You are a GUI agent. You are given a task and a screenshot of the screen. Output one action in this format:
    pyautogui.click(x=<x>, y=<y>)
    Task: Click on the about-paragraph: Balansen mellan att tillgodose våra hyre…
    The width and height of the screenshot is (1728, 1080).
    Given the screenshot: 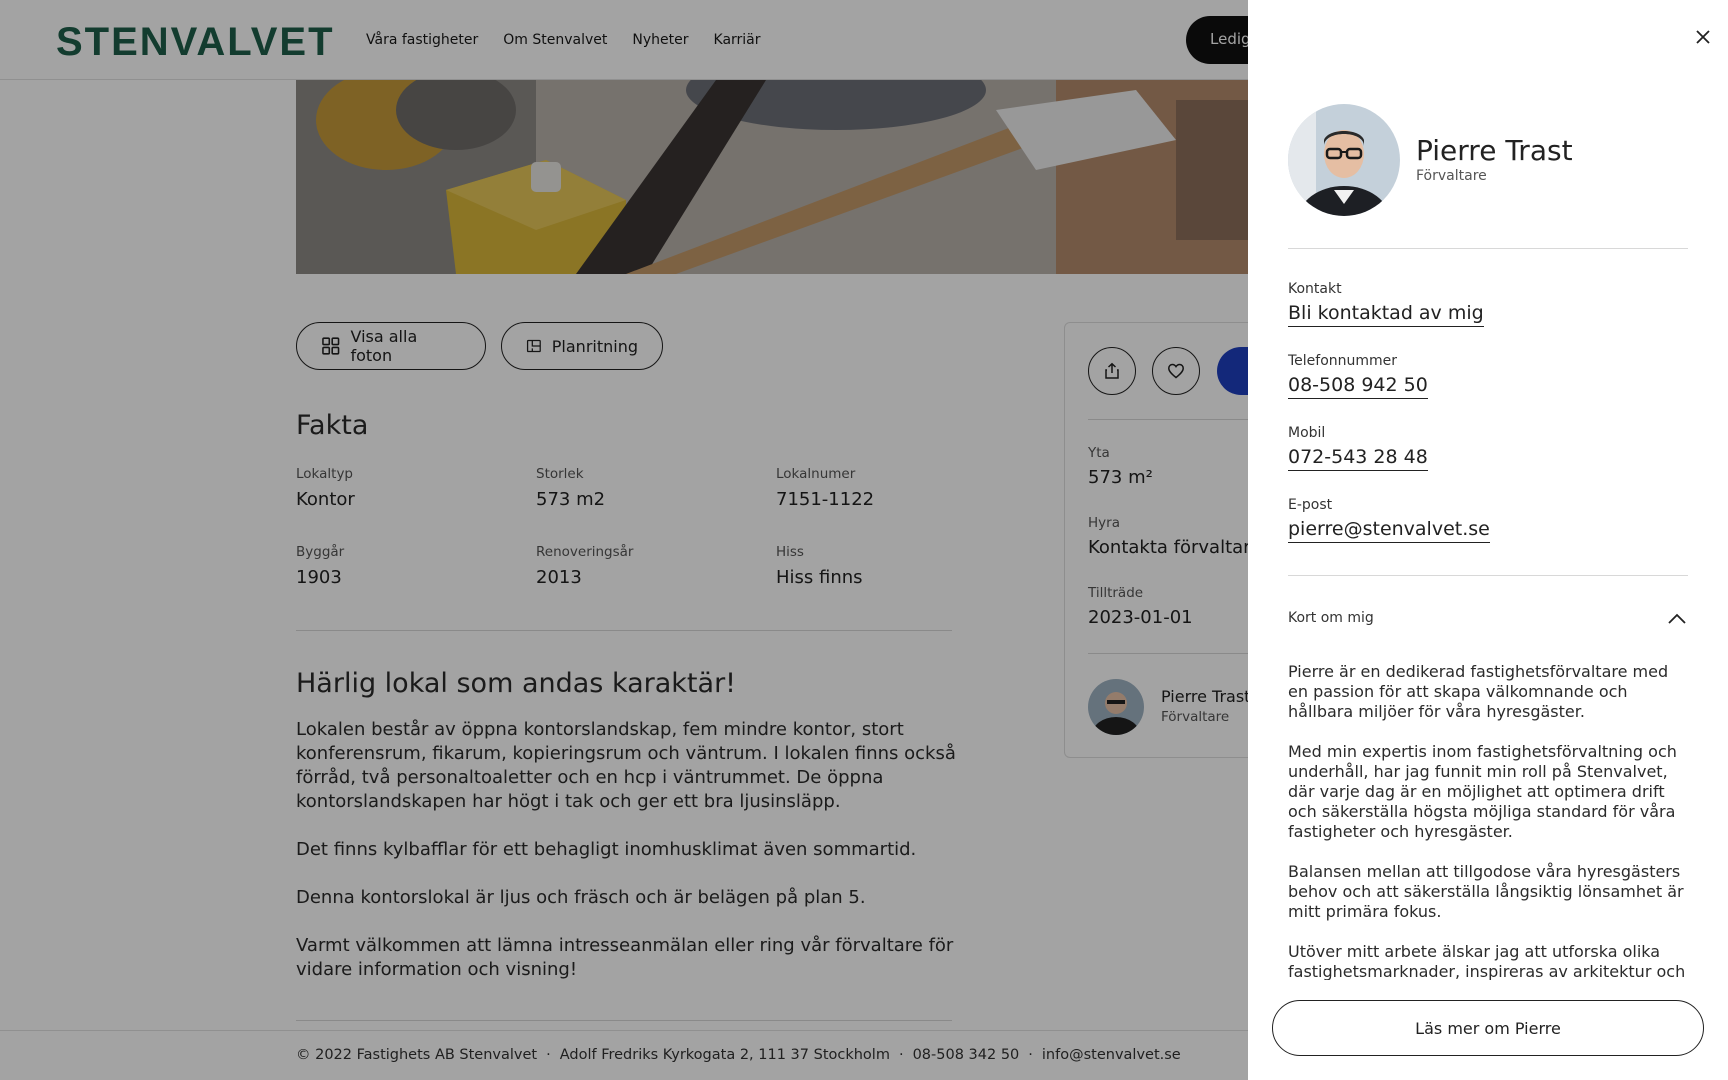 What is the action you would take?
    pyautogui.click(x=1486, y=891)
    